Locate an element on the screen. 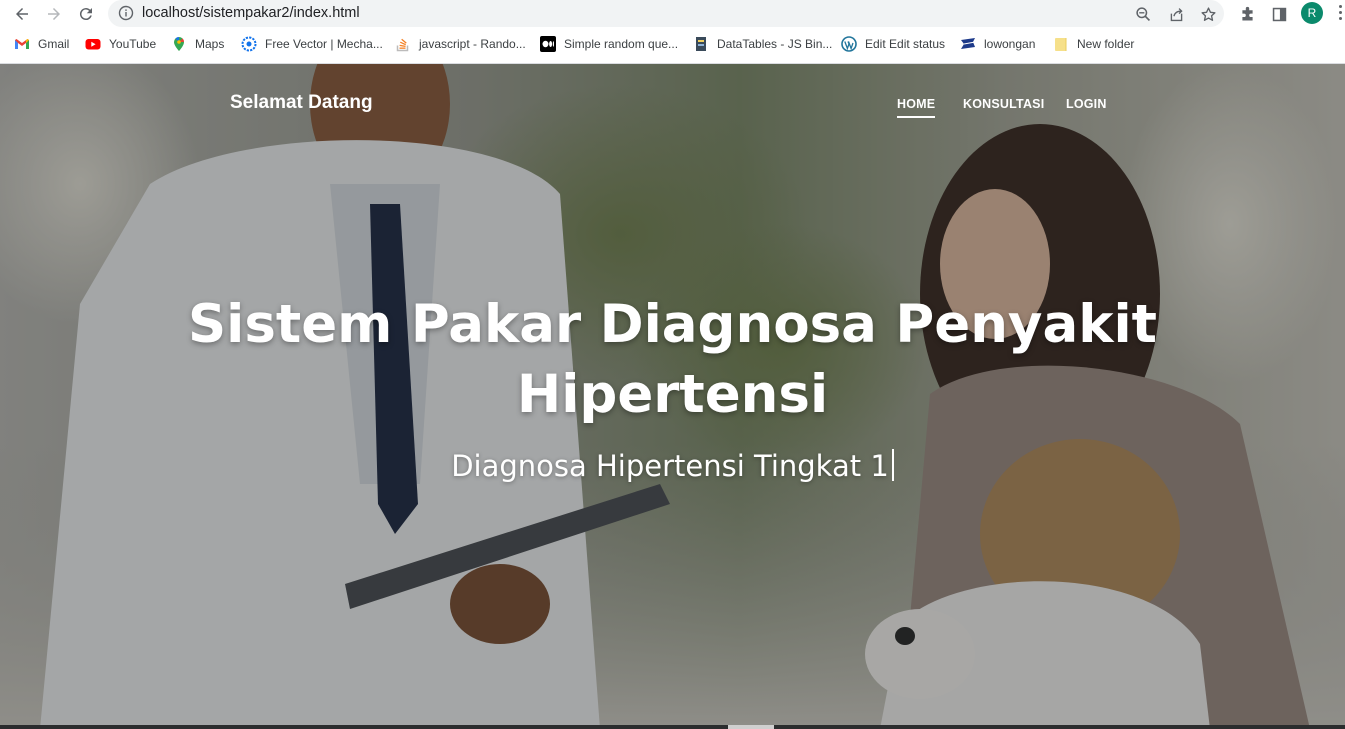 This screenshot has height=729, width=1345. bookmark-lowongan: lowongan is located at coordinates (997, 44).